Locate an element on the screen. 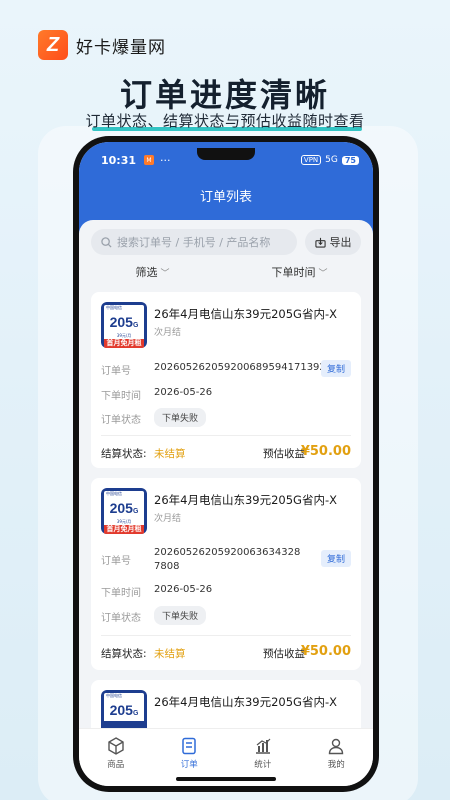 The width and height of the screenshot is (450, 800). status-time: 10:31 is located at coordinates (119, 160).